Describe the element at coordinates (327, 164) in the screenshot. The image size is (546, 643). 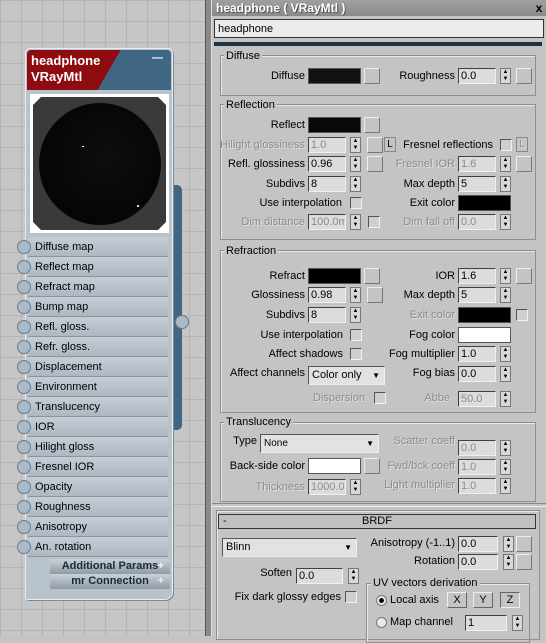
I see `refl-glossiness-input: 0.96` at that location.